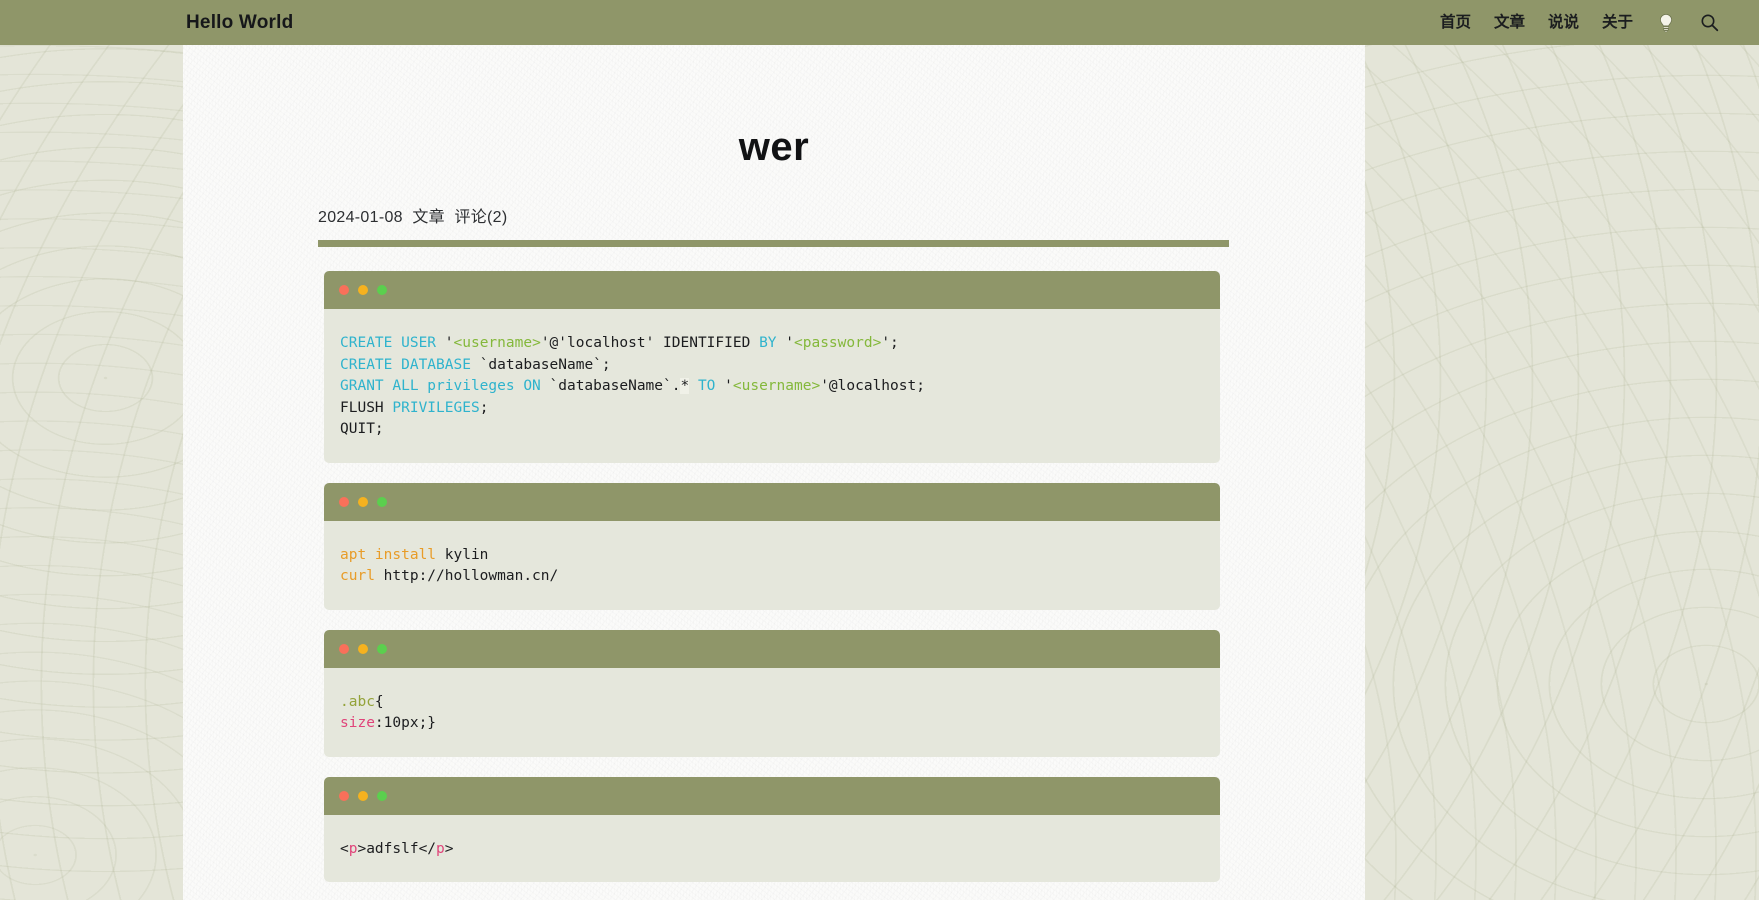 Image resolution: width=1759 pixels, height=900 pixels. What do you see at coordinates (1579, 22) in the screenshot?
I see `nav-links-group: 首页 文章 说说 关于` at bounding box center [1579, 22].